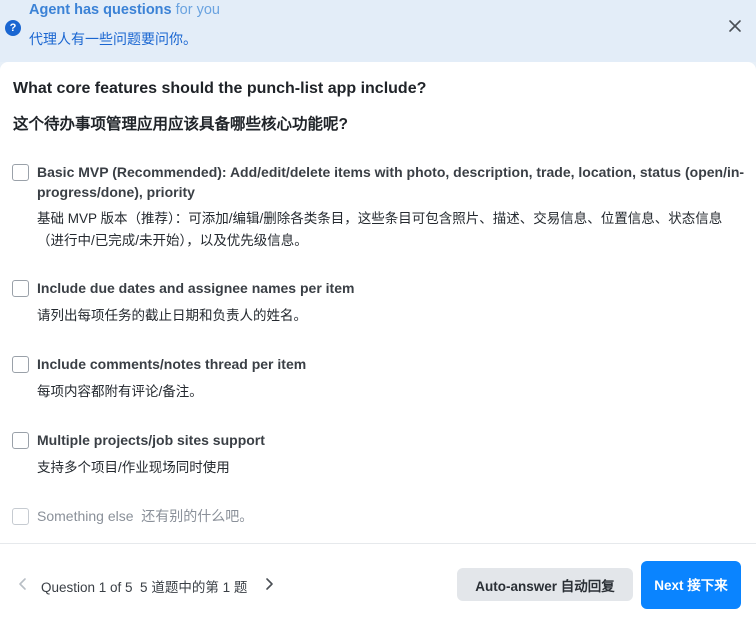 The image size is (756, 628). What do you see at coordinates (120, 391) in the screenshot?
I see `option-translation: 每项内容都附有评论/备注。` at bounding box center [120, 391].